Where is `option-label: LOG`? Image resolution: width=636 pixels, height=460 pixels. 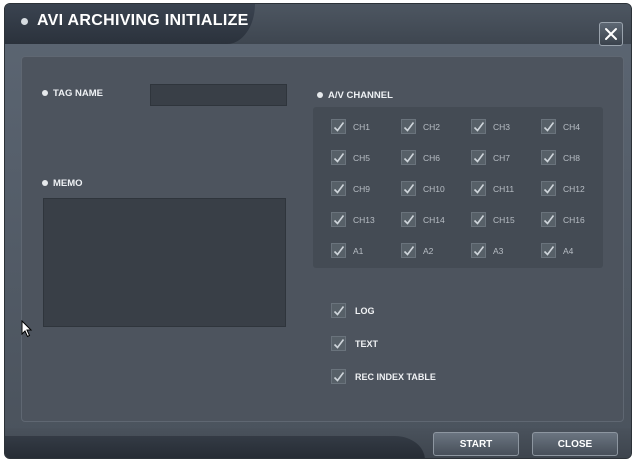
option-label: LOG is located at coordinates (365, 310).